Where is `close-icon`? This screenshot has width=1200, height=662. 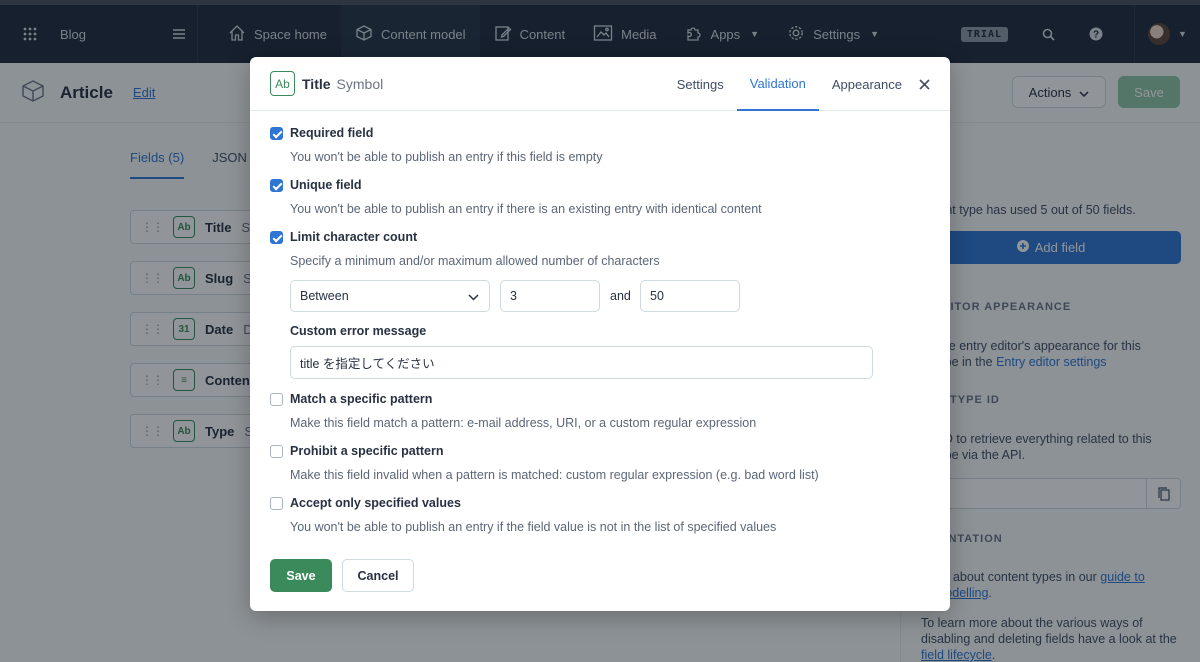
close-icon is located at coordinates (922, 84).